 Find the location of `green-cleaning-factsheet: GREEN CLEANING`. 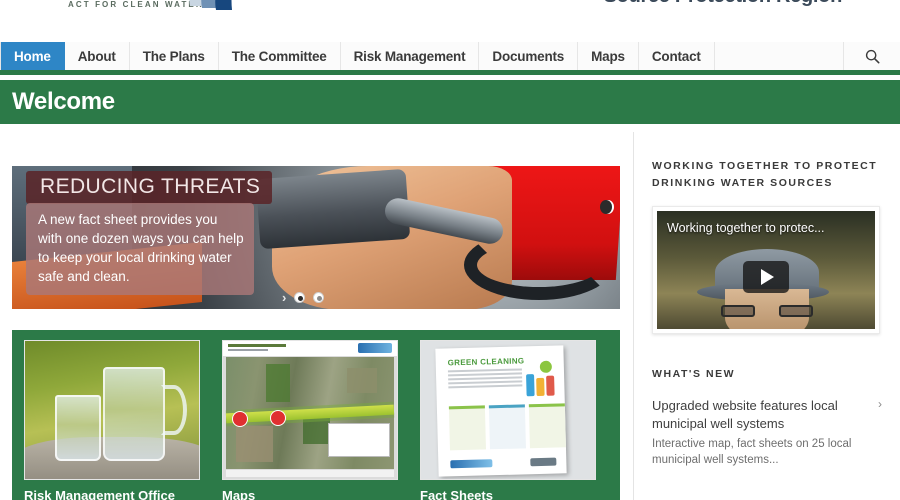

green-cleaning-factsheet: GREEN CLEANING is located at coordinates (508, 410).